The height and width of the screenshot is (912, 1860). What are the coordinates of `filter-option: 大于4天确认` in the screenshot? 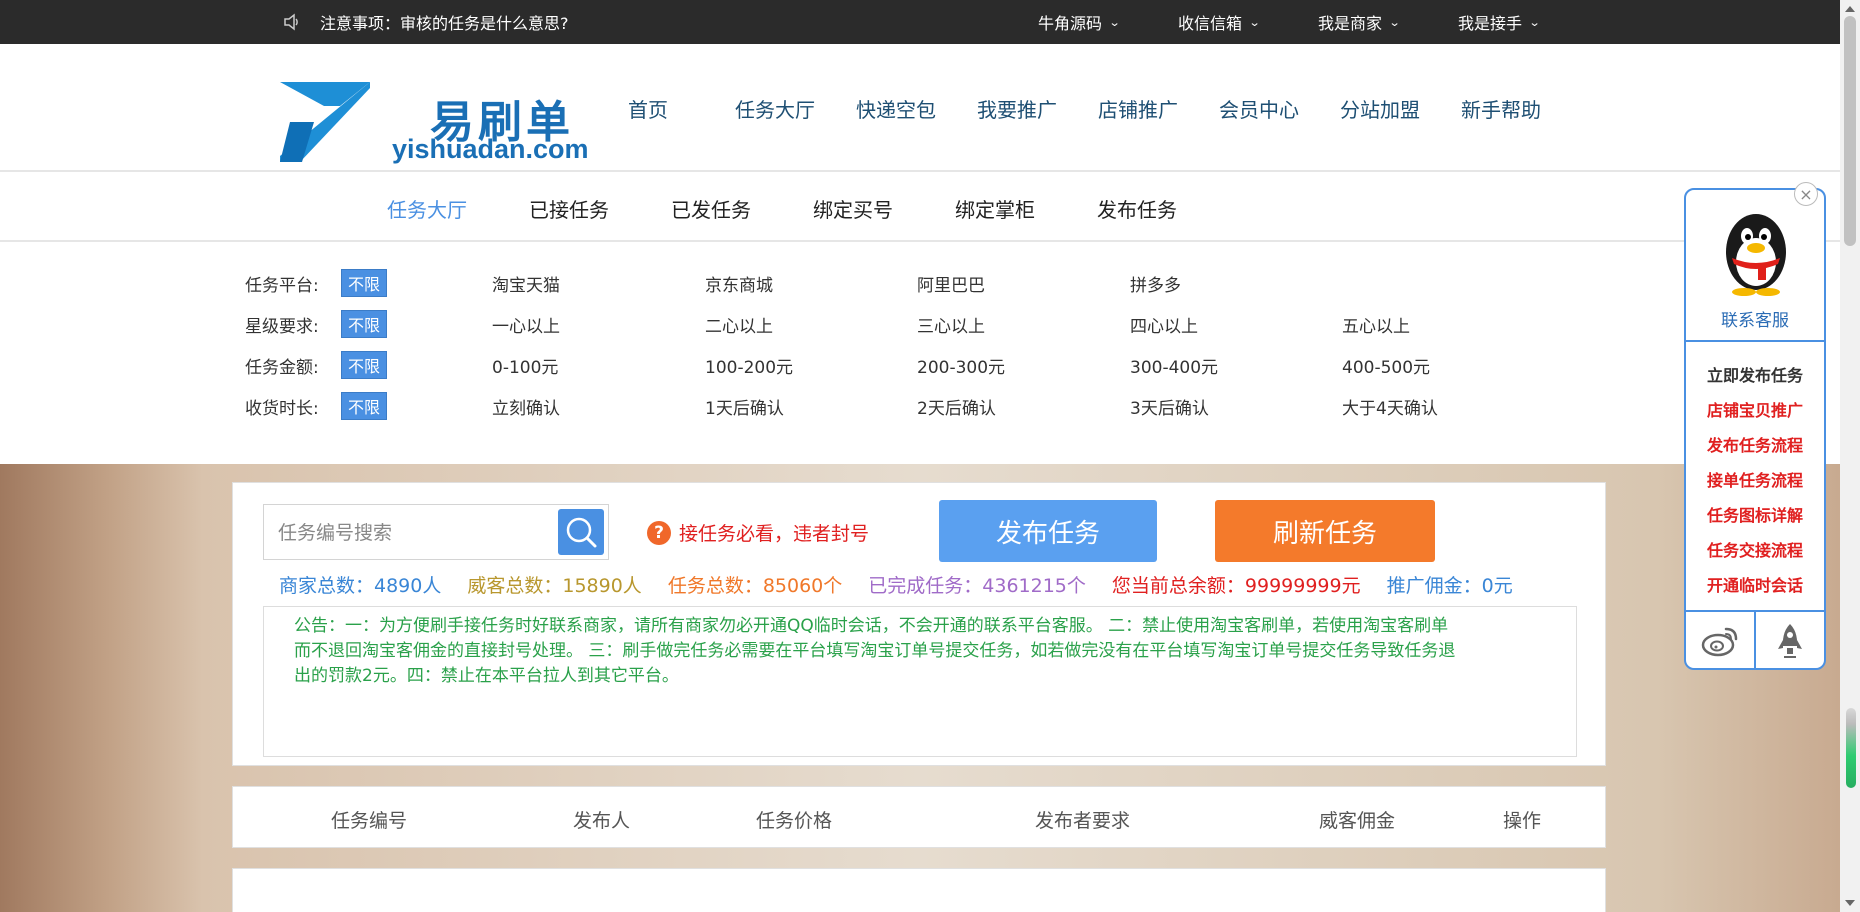 It's located at (1390, 406).